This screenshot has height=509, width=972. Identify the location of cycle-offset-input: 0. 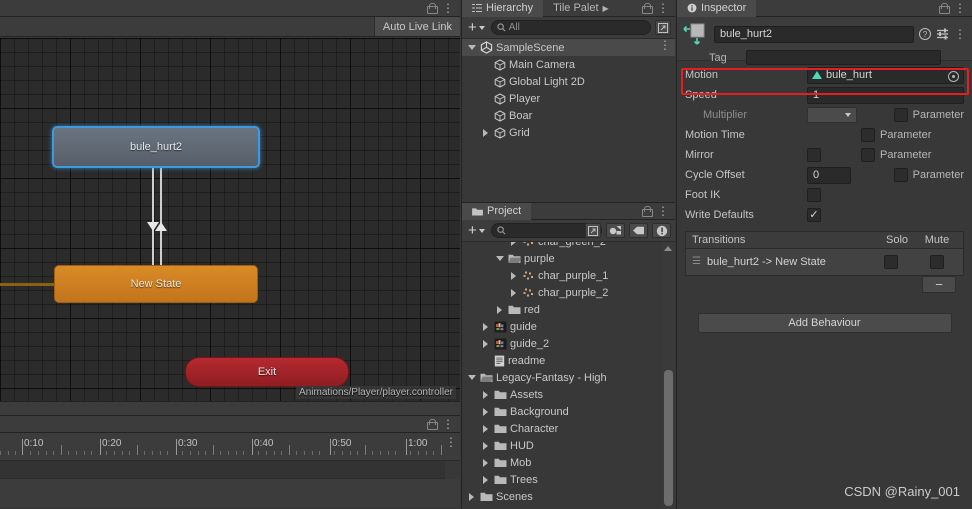
(829, 175).